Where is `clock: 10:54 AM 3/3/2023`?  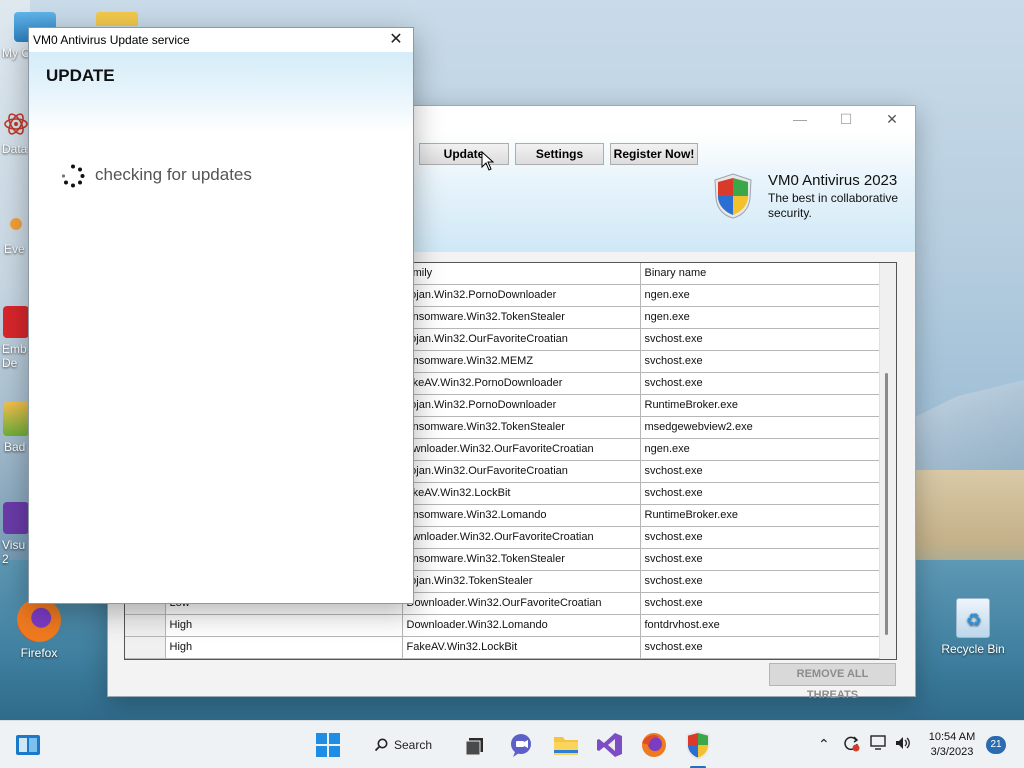 clock: 10:54 AM 3/3/2023 is located at coordinates (952, 745).